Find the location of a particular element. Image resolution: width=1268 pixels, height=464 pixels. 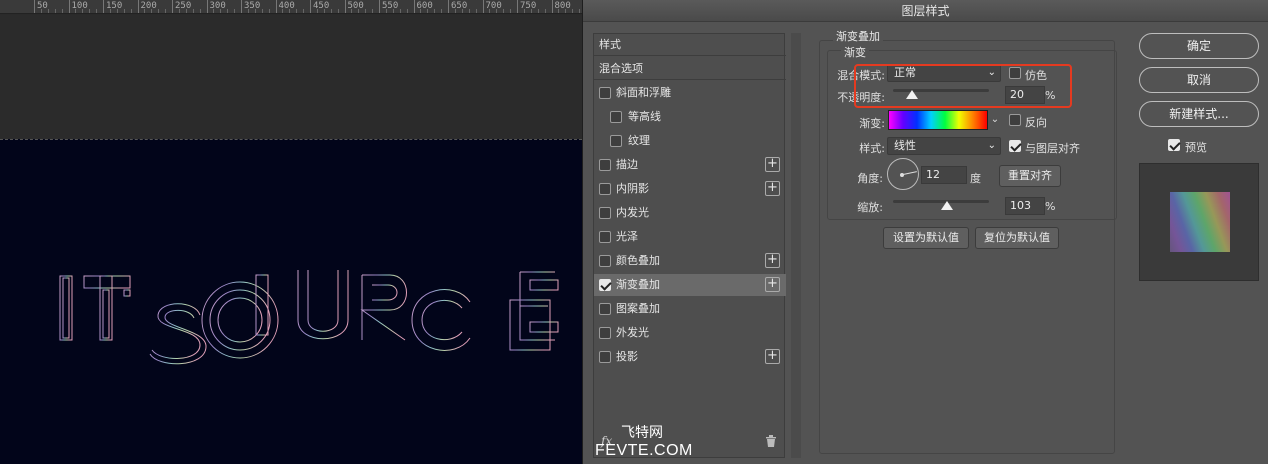

style-item-label: 投影 is located at coordinates (627, 356).